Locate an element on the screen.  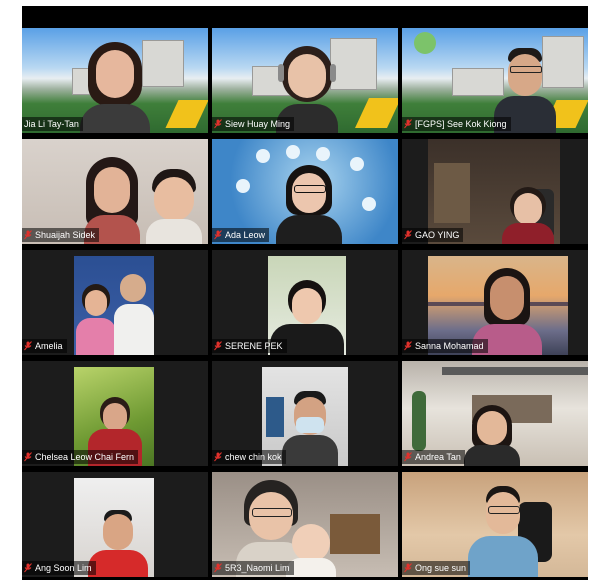
video-tile: Chelsea Leow Chai Fern is located at coordinates (115, 413).